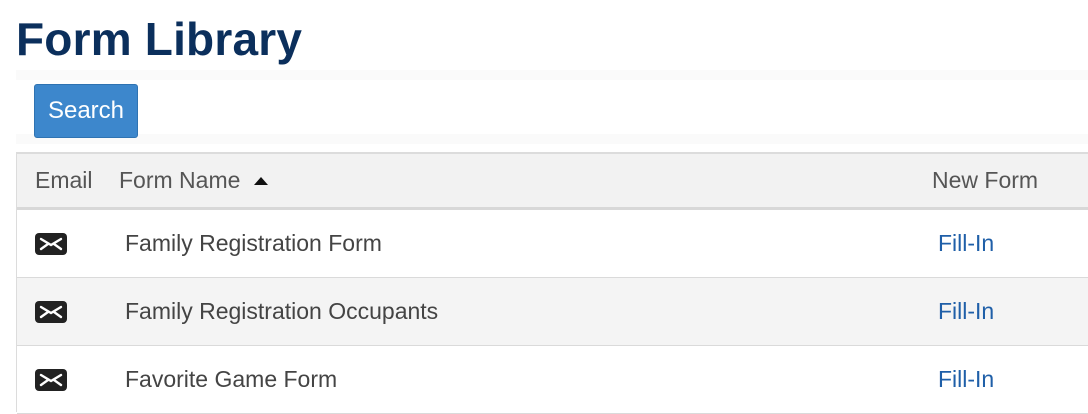 This screenshot has width=1088, height=414. Describe the element at coordinates (985, 180) in the screenshot. I see `column-header-new-form: New Form` at that location.